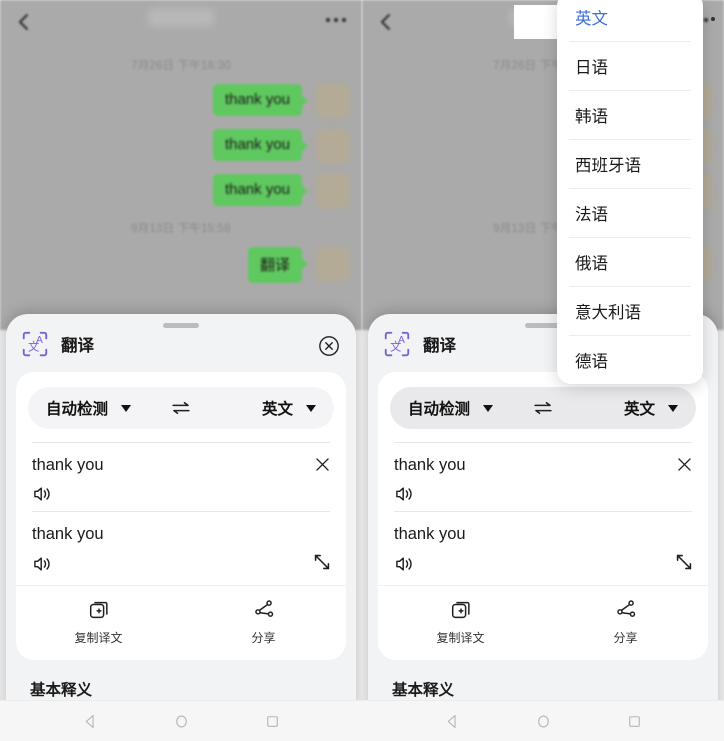  Describe the element at coordinates (181, 340) in the screenshot. I see `sheet-header: 文 A 翻译` at that location.